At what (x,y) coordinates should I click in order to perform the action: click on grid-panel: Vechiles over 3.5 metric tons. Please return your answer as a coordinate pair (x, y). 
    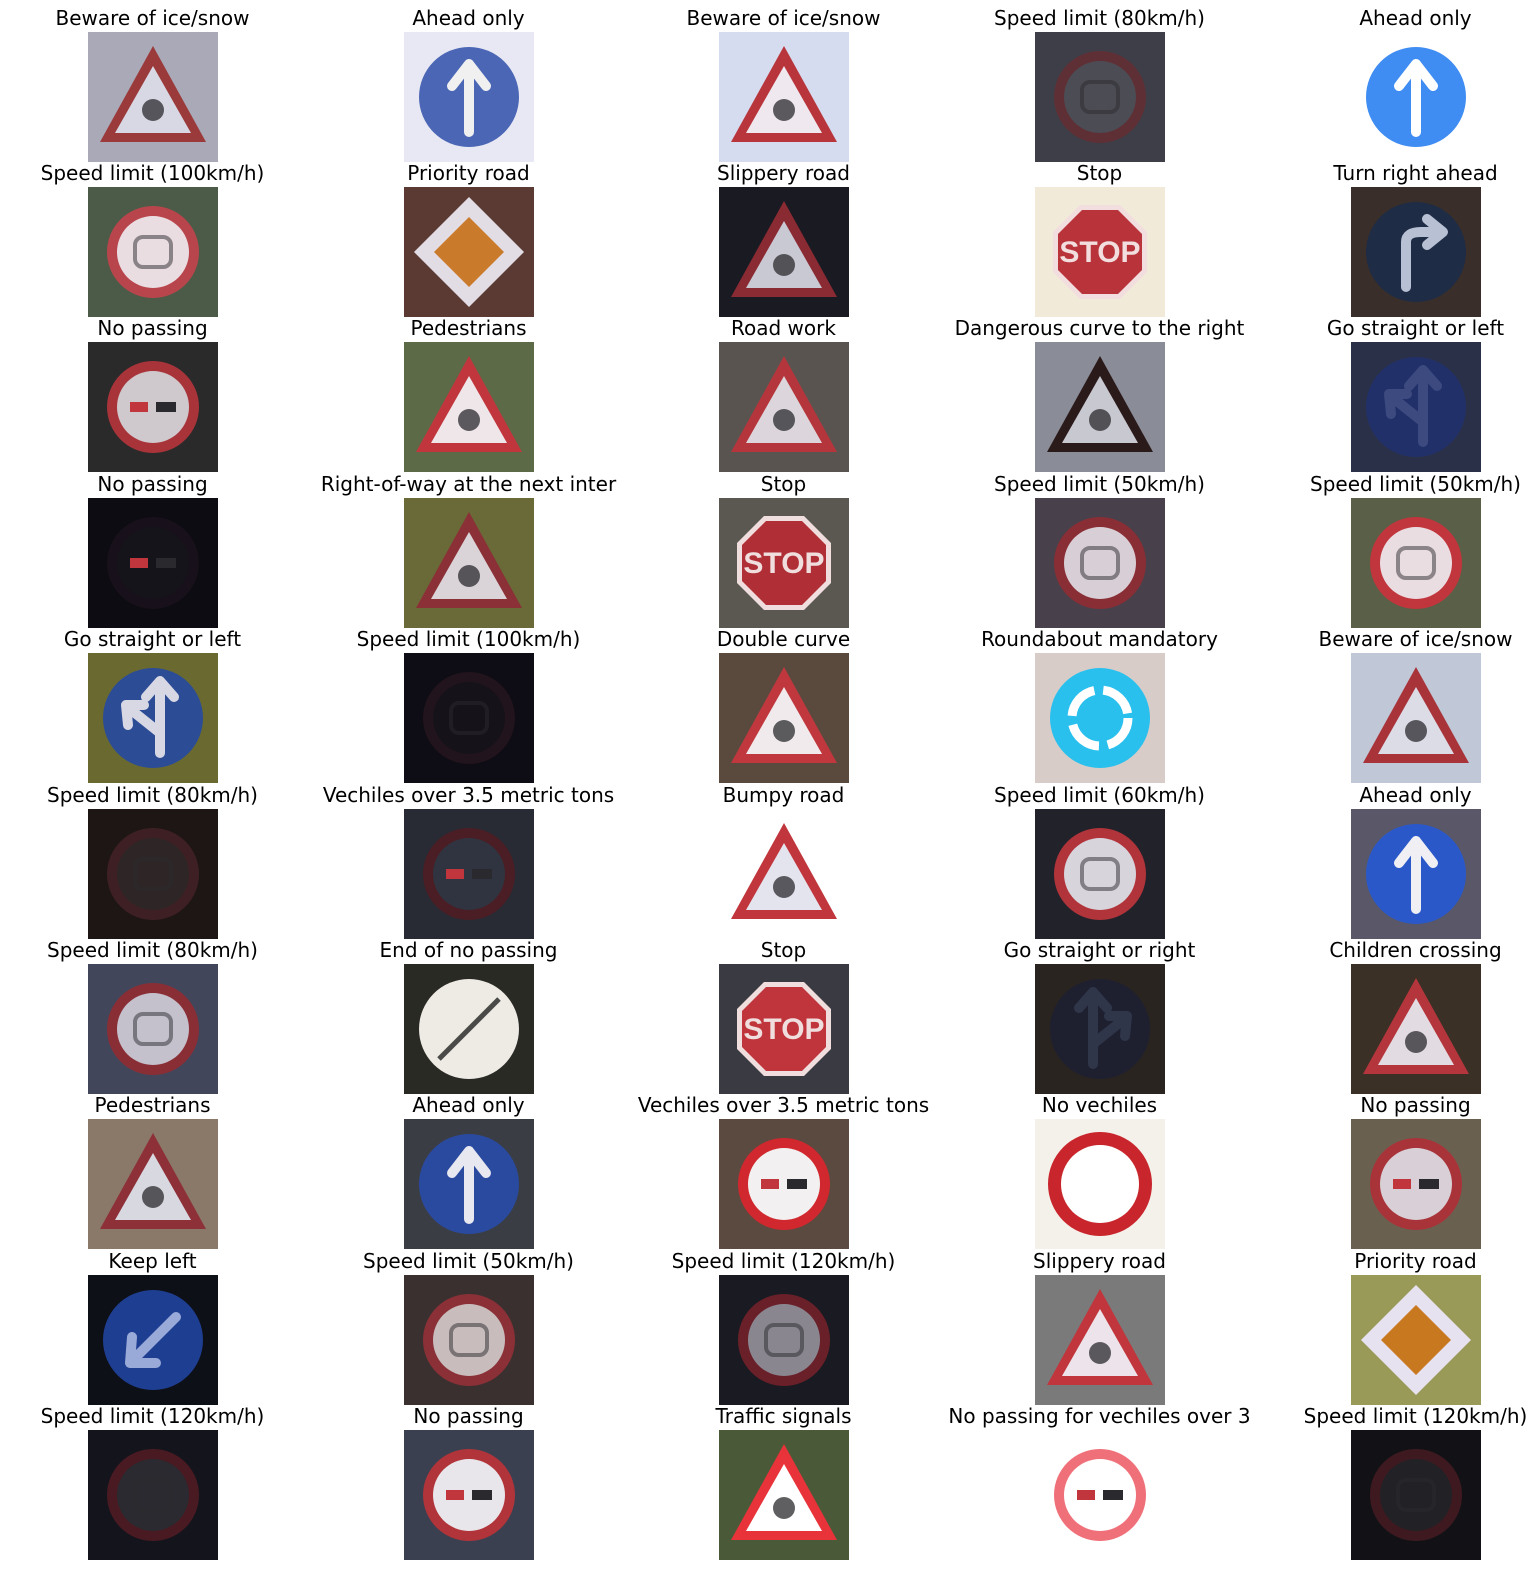
    Looking at the image, I should click on (783, 1168).